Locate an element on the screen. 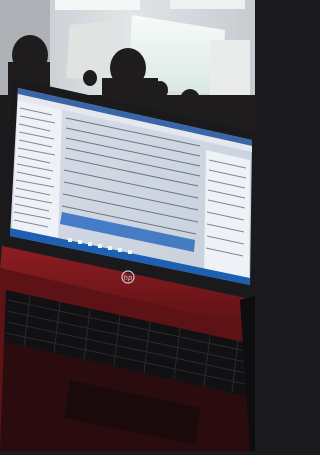 The width and height of the screenshot is (320, 455). svg-text: hp is located at coordinates (128, 278).